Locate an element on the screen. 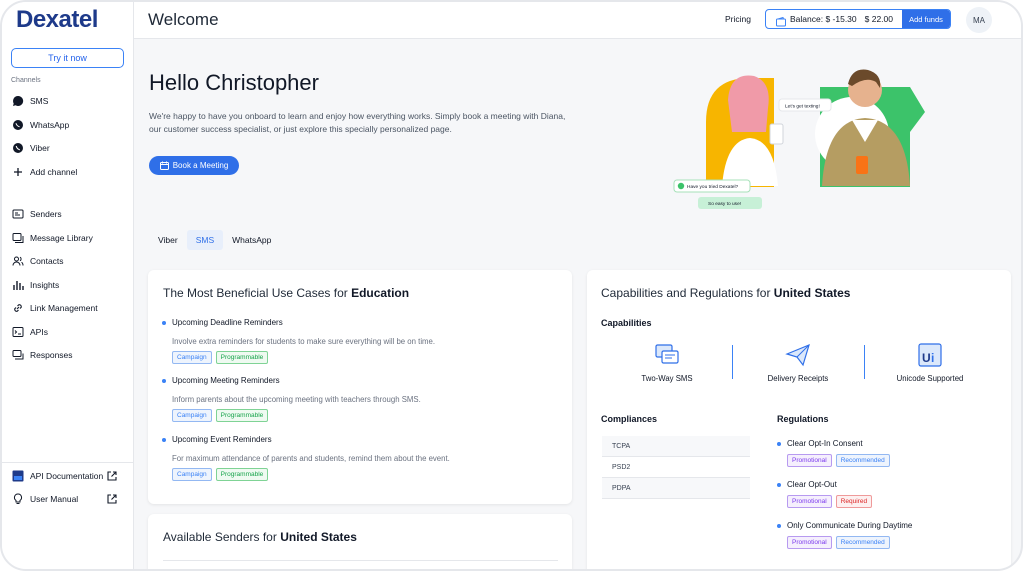 Image resolution: width=1023 pixels, height=571 pixels. tab-sms: SMS is located at coordinates (205, 240).